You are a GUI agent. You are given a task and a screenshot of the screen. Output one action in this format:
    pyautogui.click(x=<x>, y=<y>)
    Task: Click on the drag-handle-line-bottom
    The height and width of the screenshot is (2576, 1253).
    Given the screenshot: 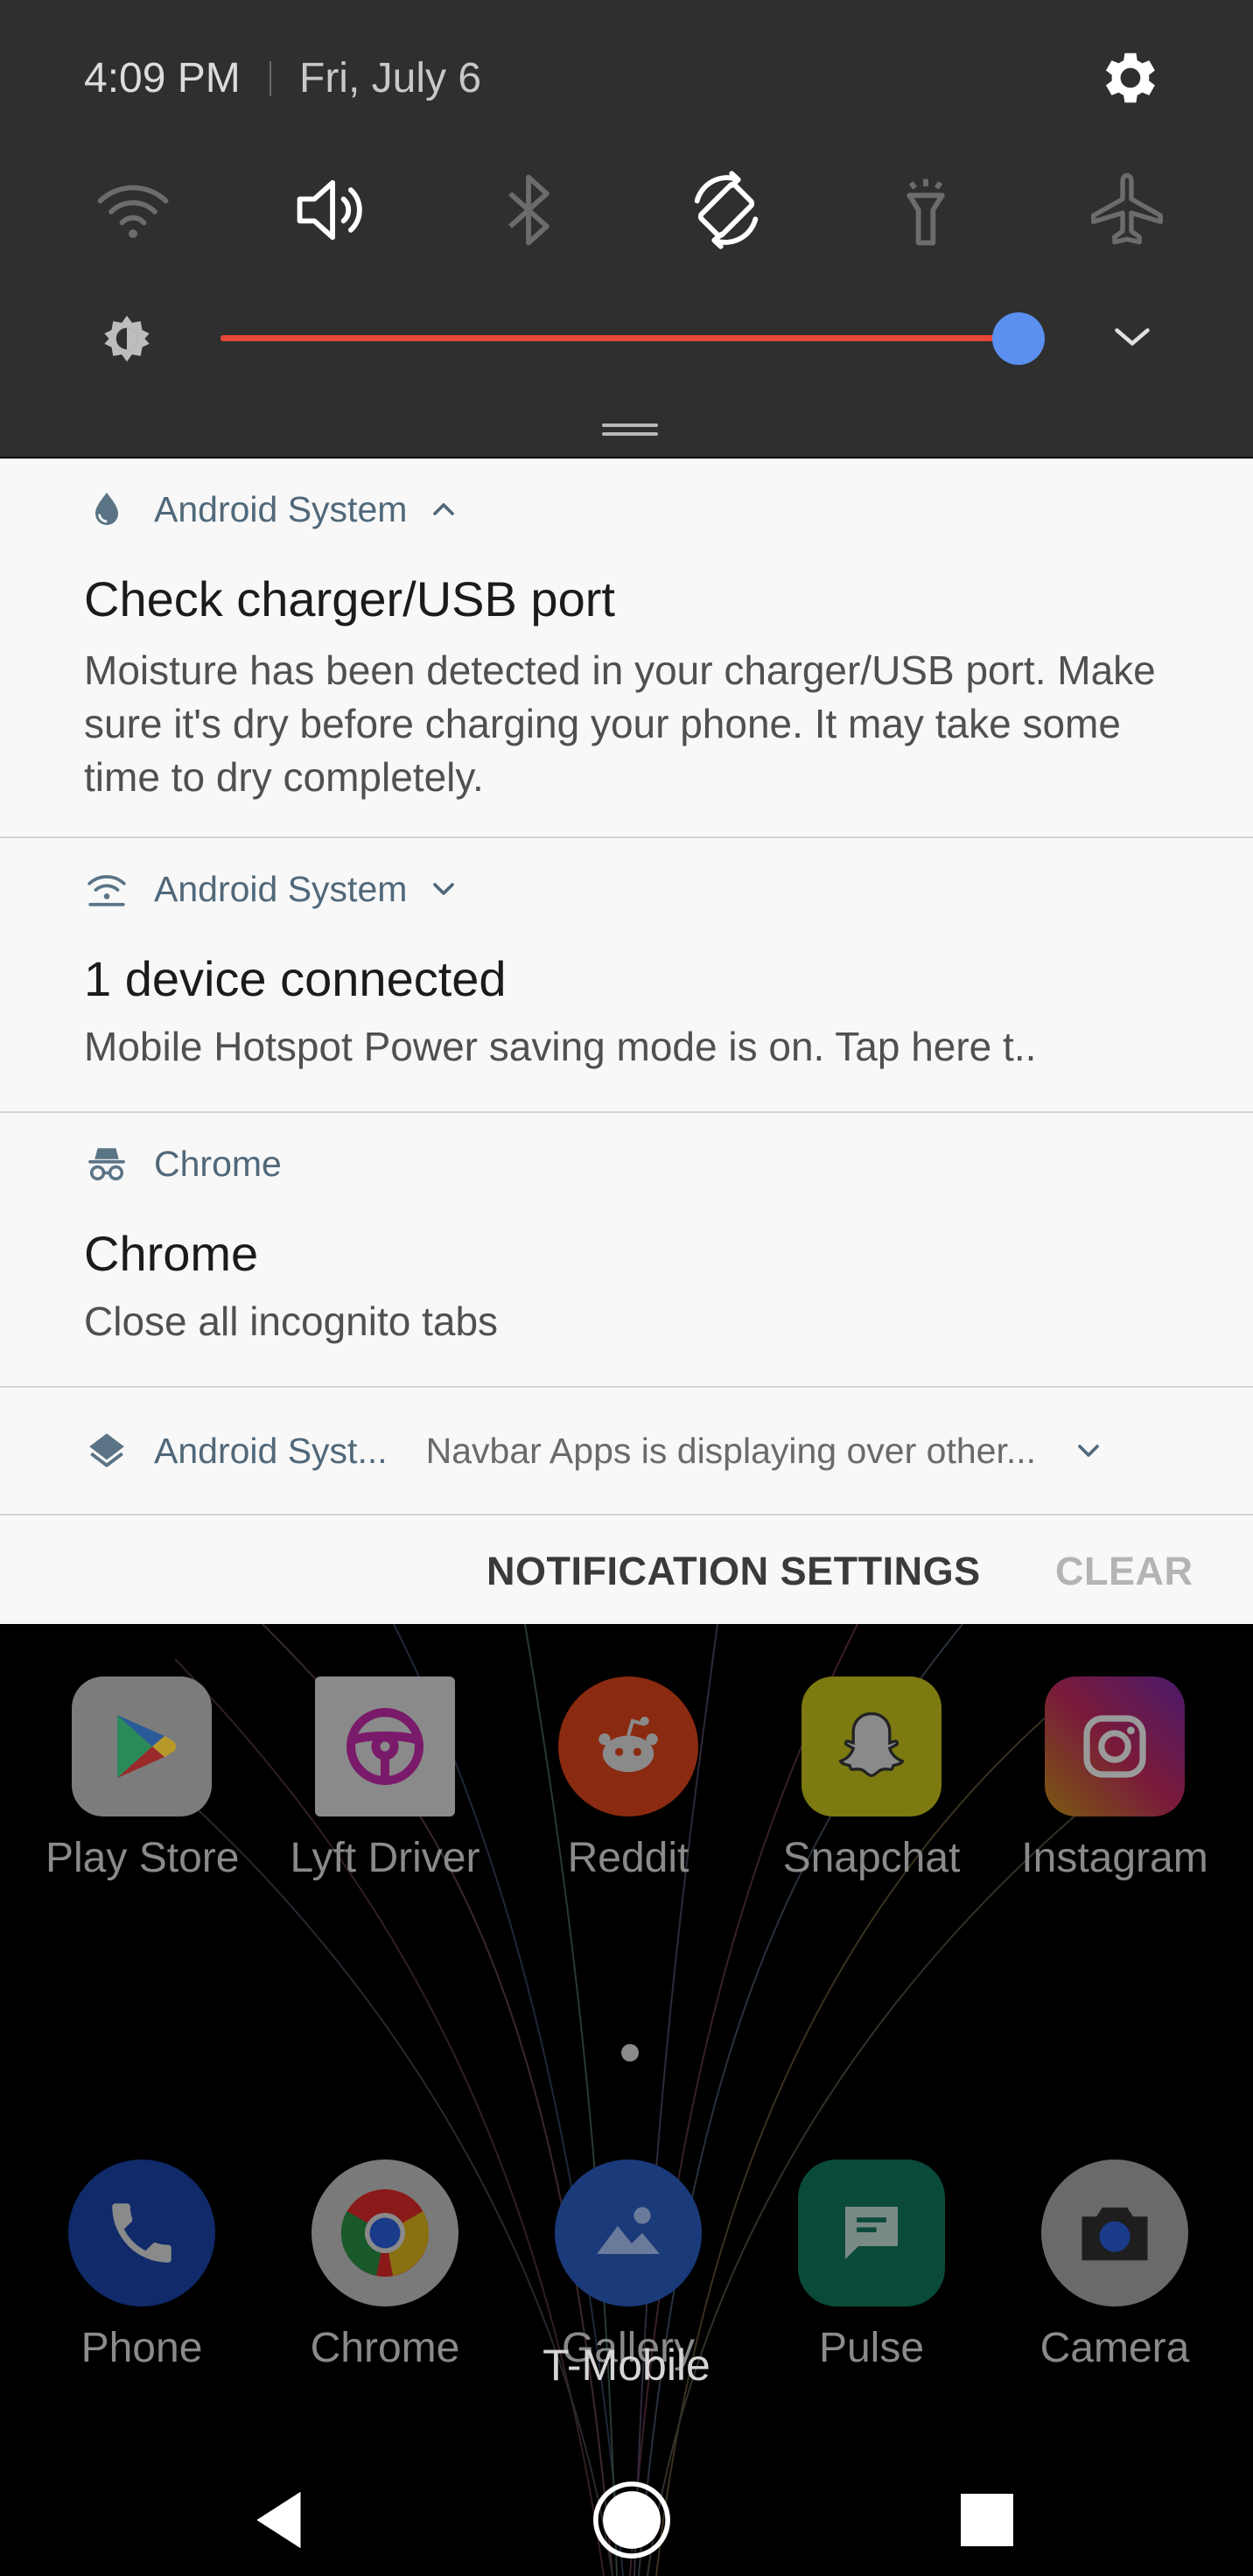 What is the action you would take?
    pyautogui.click(x=630, y=434)
    